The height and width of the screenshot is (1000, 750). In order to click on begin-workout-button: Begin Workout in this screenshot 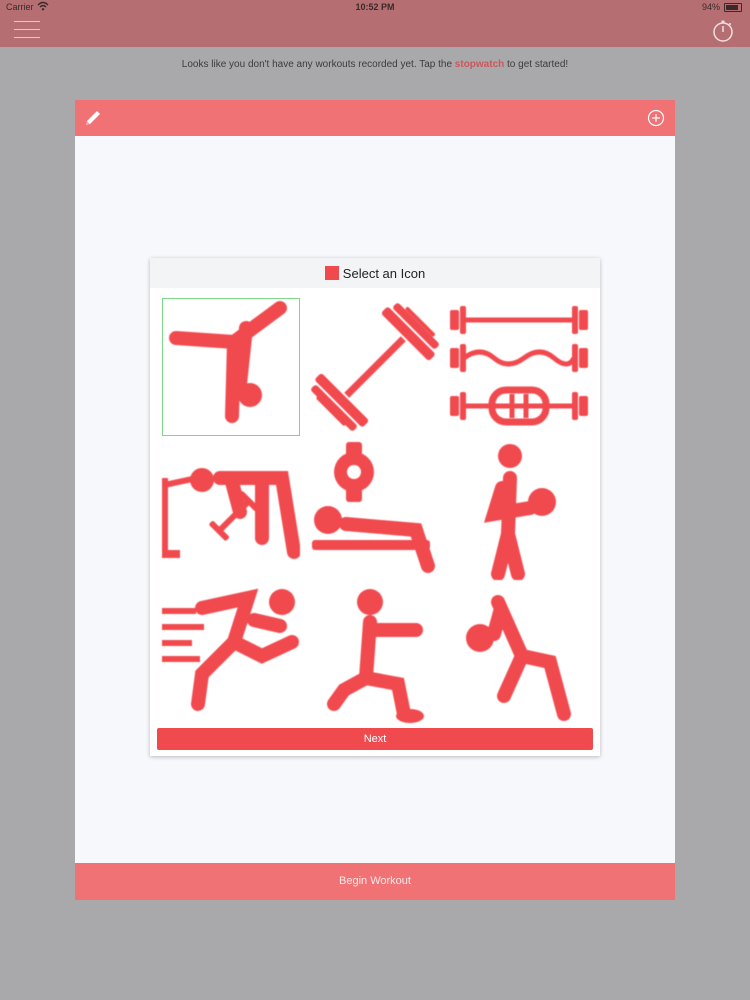, I will do `click(375, 881)`.